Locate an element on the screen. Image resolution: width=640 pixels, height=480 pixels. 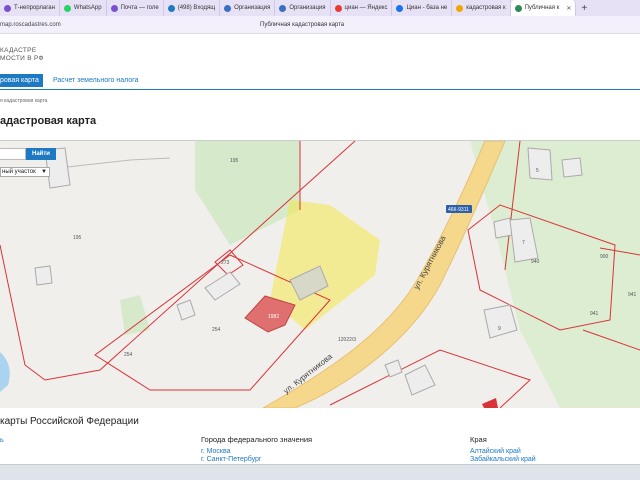
building-label: 5 is located at coordinates (537, 171).